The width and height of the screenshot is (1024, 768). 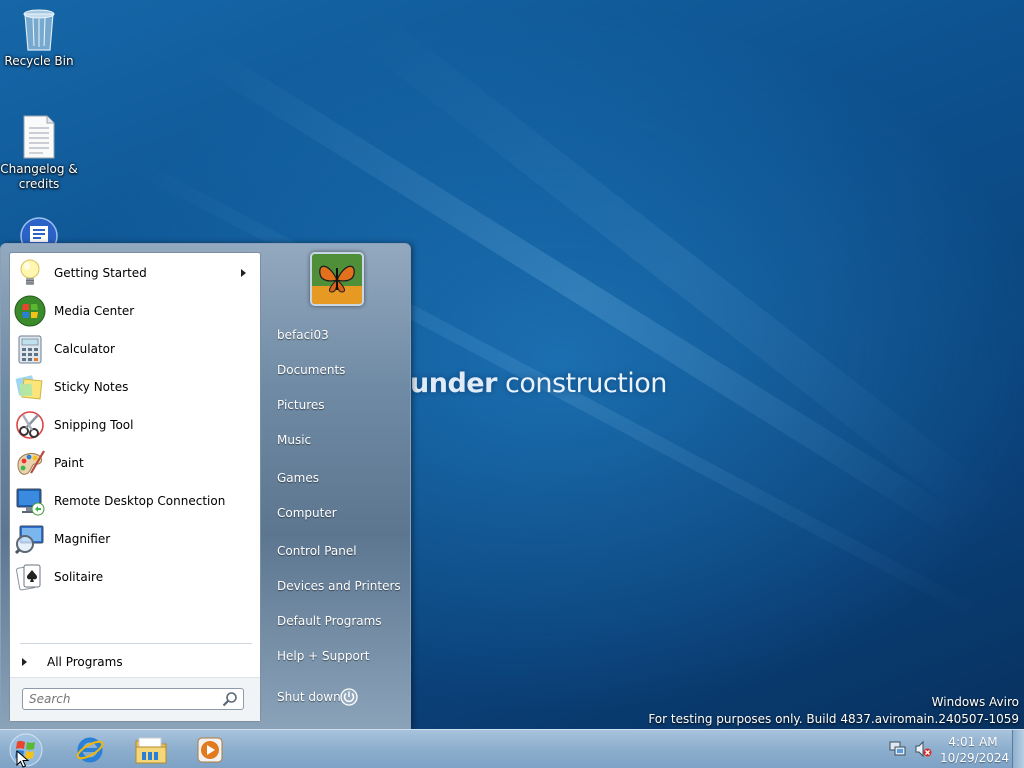 I want to click on program-sticky-notes: Sticky Notes, so click(x=135, y=387).